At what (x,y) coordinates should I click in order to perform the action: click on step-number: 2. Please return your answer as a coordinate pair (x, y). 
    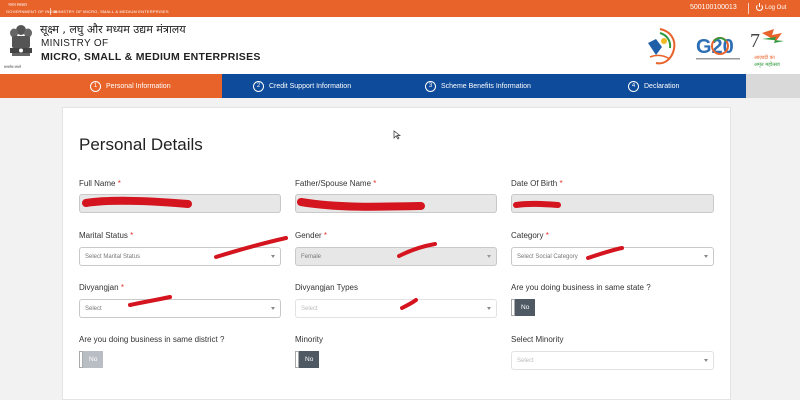
    Looking at the image, I should click on (258, 86).